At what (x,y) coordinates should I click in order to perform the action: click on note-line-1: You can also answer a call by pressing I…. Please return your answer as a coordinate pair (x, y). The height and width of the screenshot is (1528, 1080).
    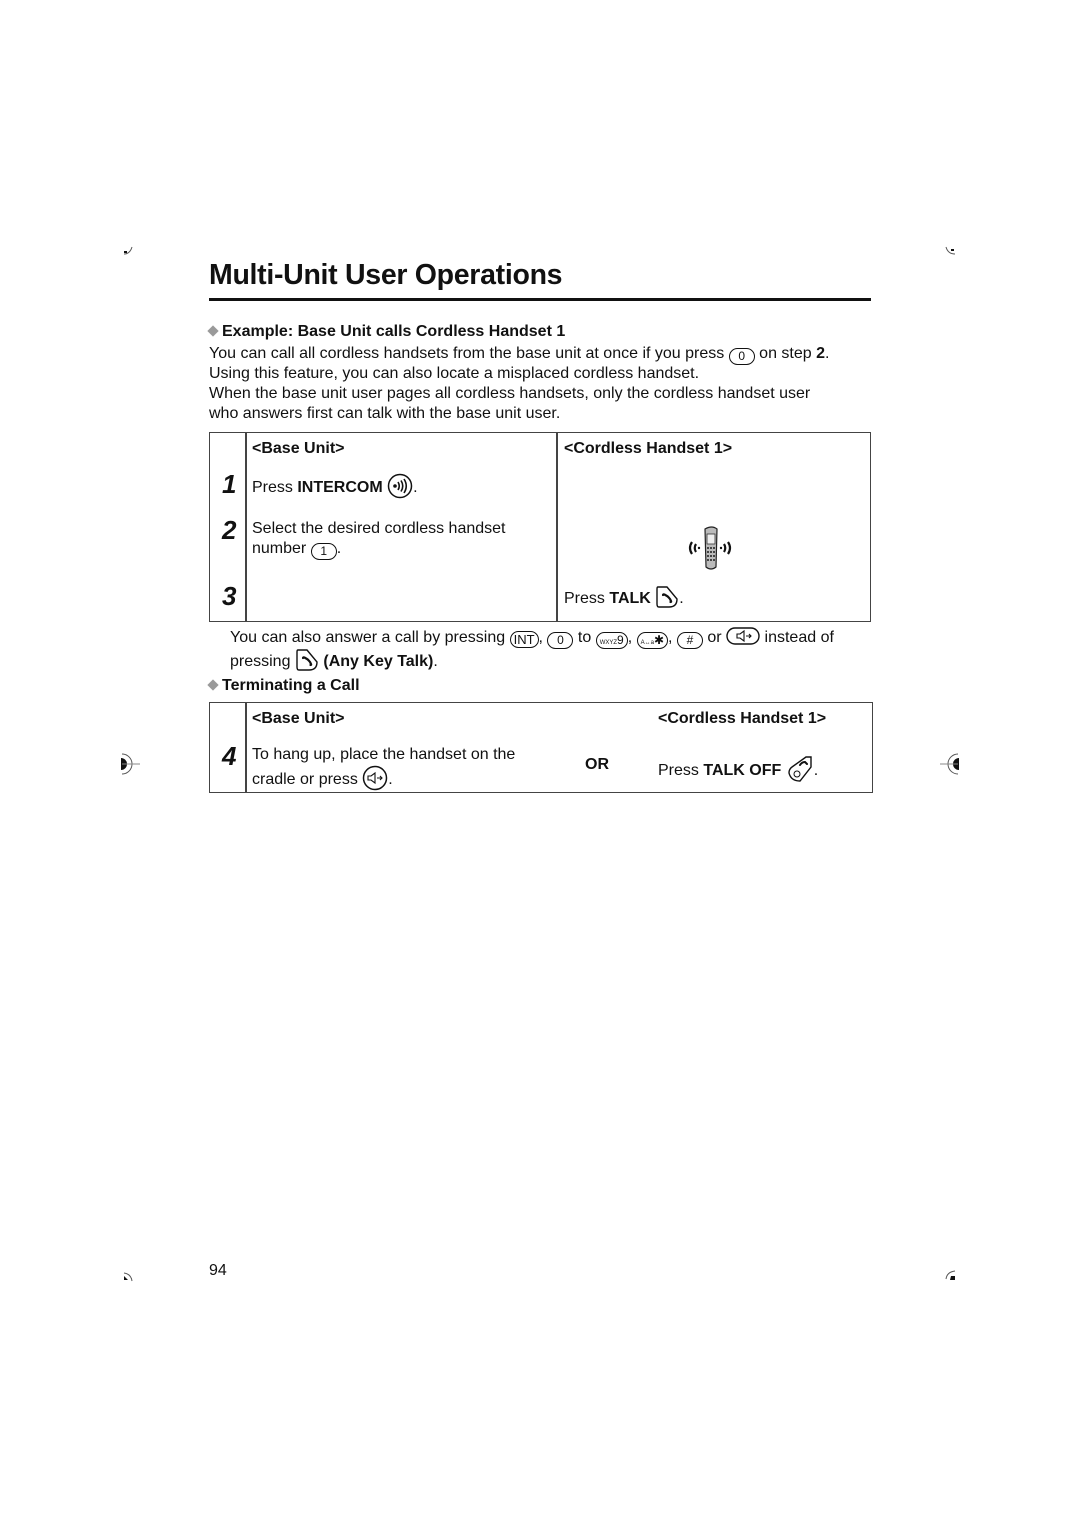
    Looking at the image, I should click on (532, 638).